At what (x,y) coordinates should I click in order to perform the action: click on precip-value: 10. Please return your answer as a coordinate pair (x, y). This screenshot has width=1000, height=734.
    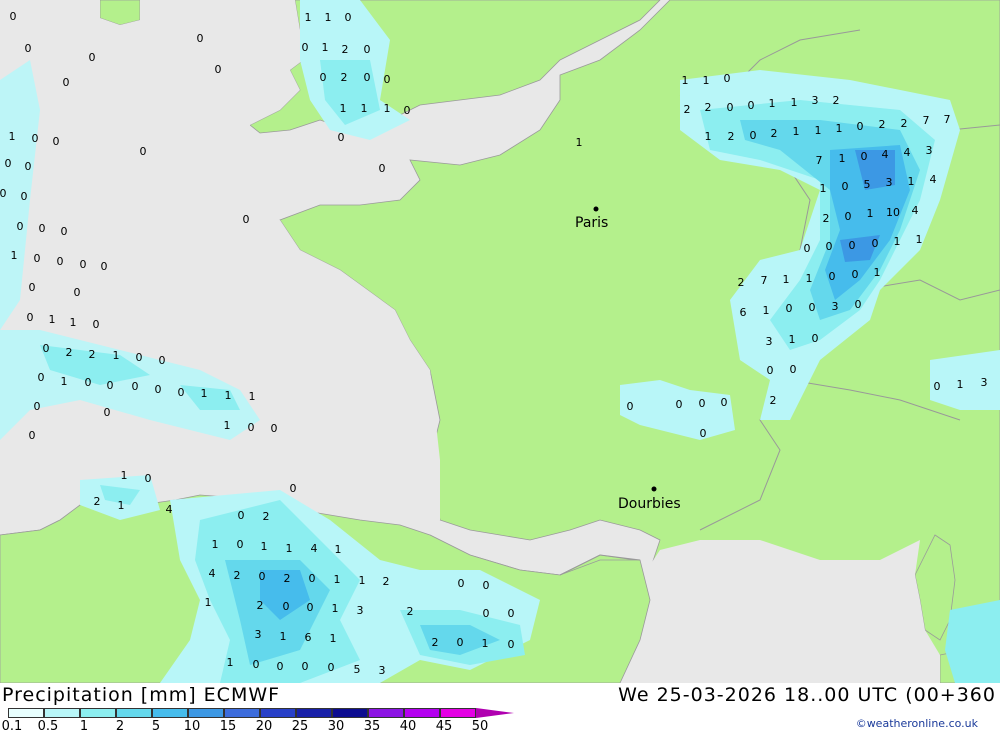
    Looking at the image, I should click on (893, 212).